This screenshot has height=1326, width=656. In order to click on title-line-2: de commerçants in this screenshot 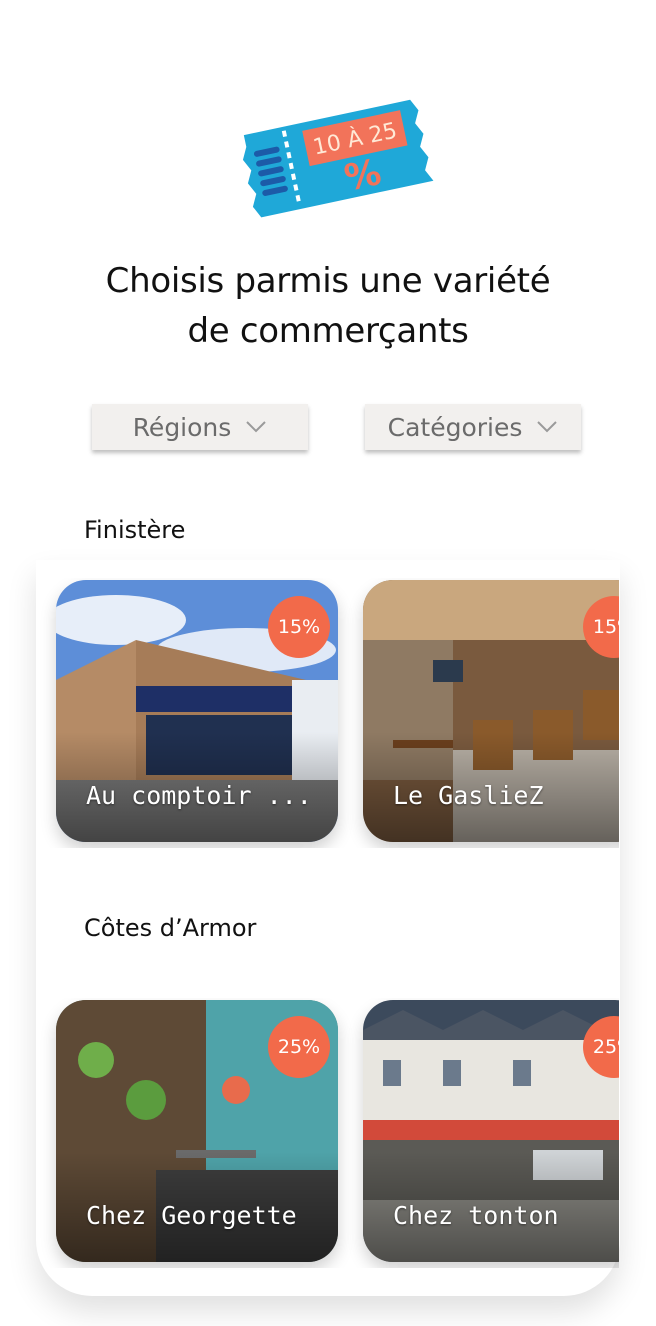, I will do `click(328, 331)`.